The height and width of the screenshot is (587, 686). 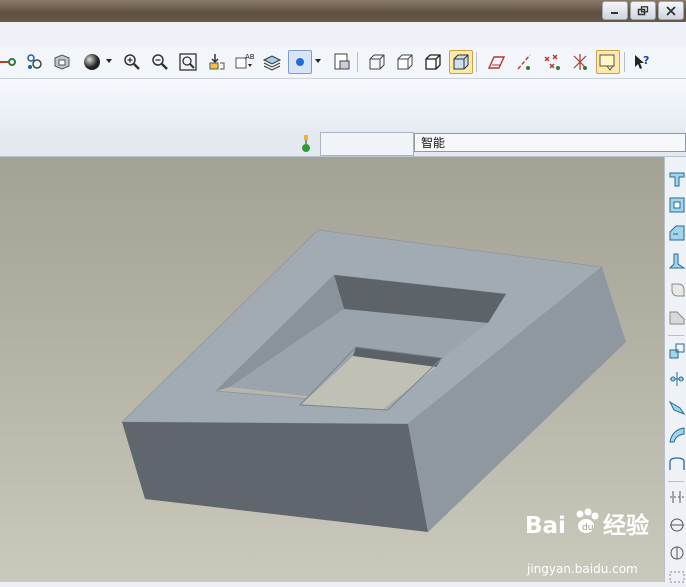 I want to click on saved-views-icon: AB, so click(x=244, y=62).